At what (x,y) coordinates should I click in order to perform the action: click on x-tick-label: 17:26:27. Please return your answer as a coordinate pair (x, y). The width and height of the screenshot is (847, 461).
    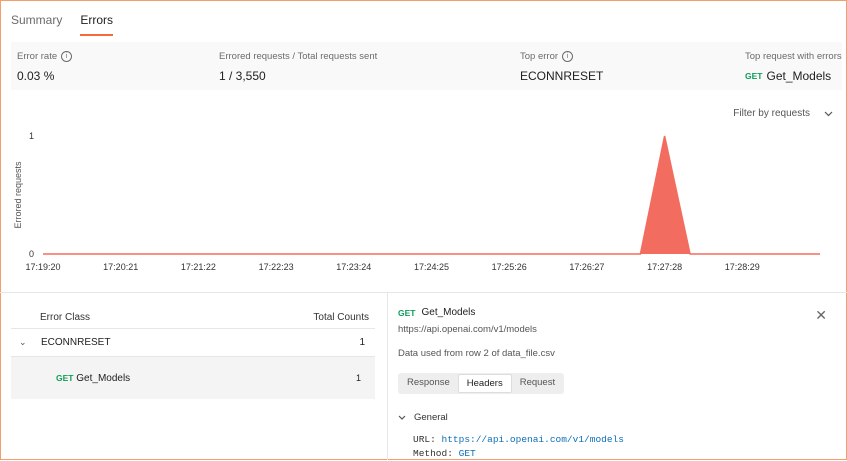
    Looking at the image, I should click on (586, 267).